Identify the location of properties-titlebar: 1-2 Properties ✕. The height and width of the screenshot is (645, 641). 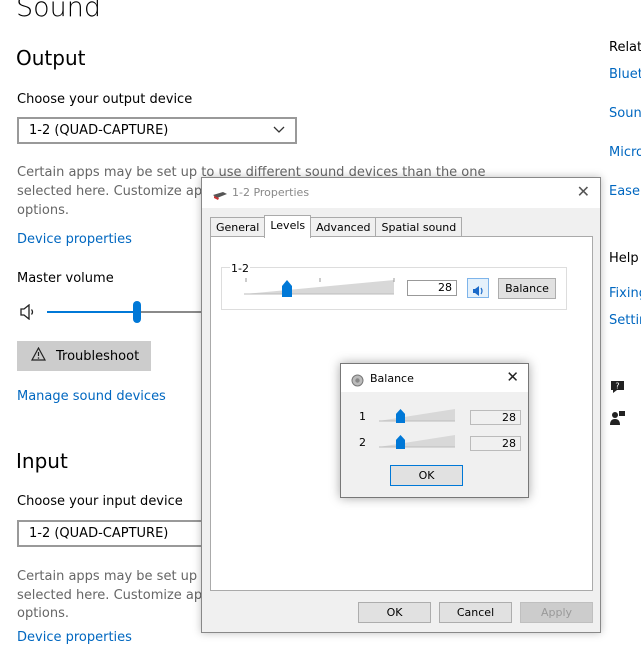
(401, 193).